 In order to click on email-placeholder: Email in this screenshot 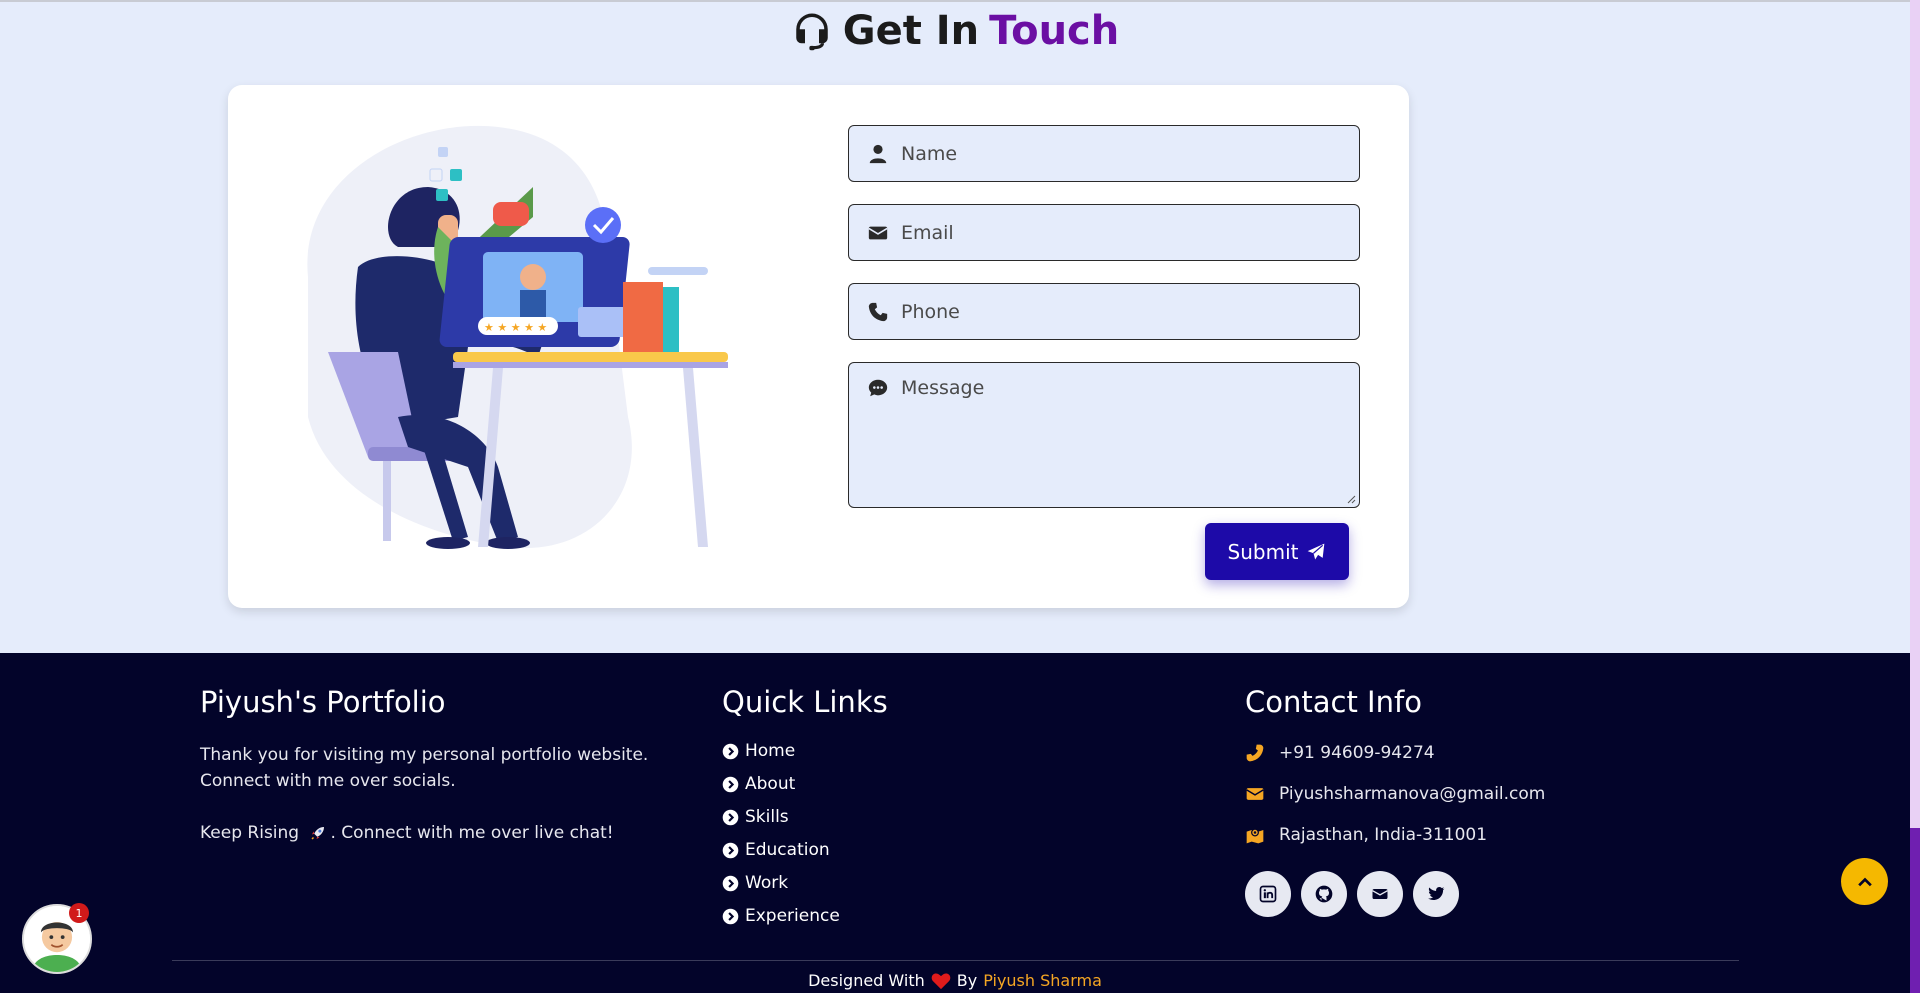, I will do `click(927, 232)`.